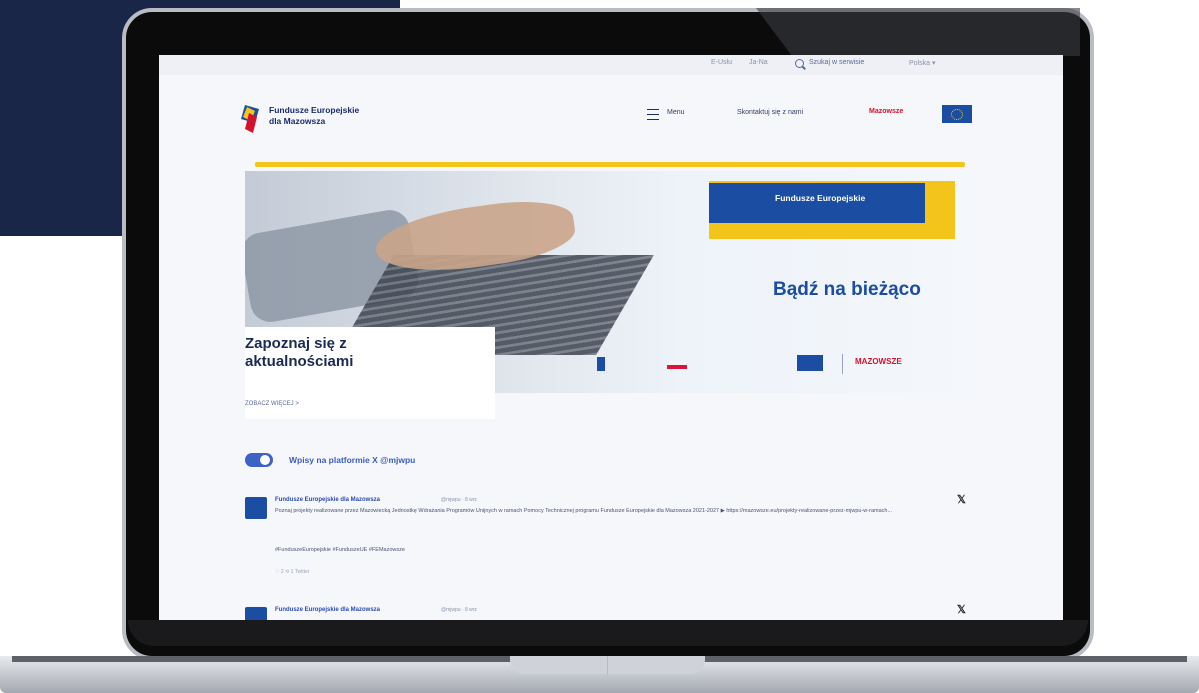 This screenshot has height=693, width=1199. Describe the element at coordinates (721, 62) in the screenshot. I see `utility-link-1: E-Usłu` at that location.